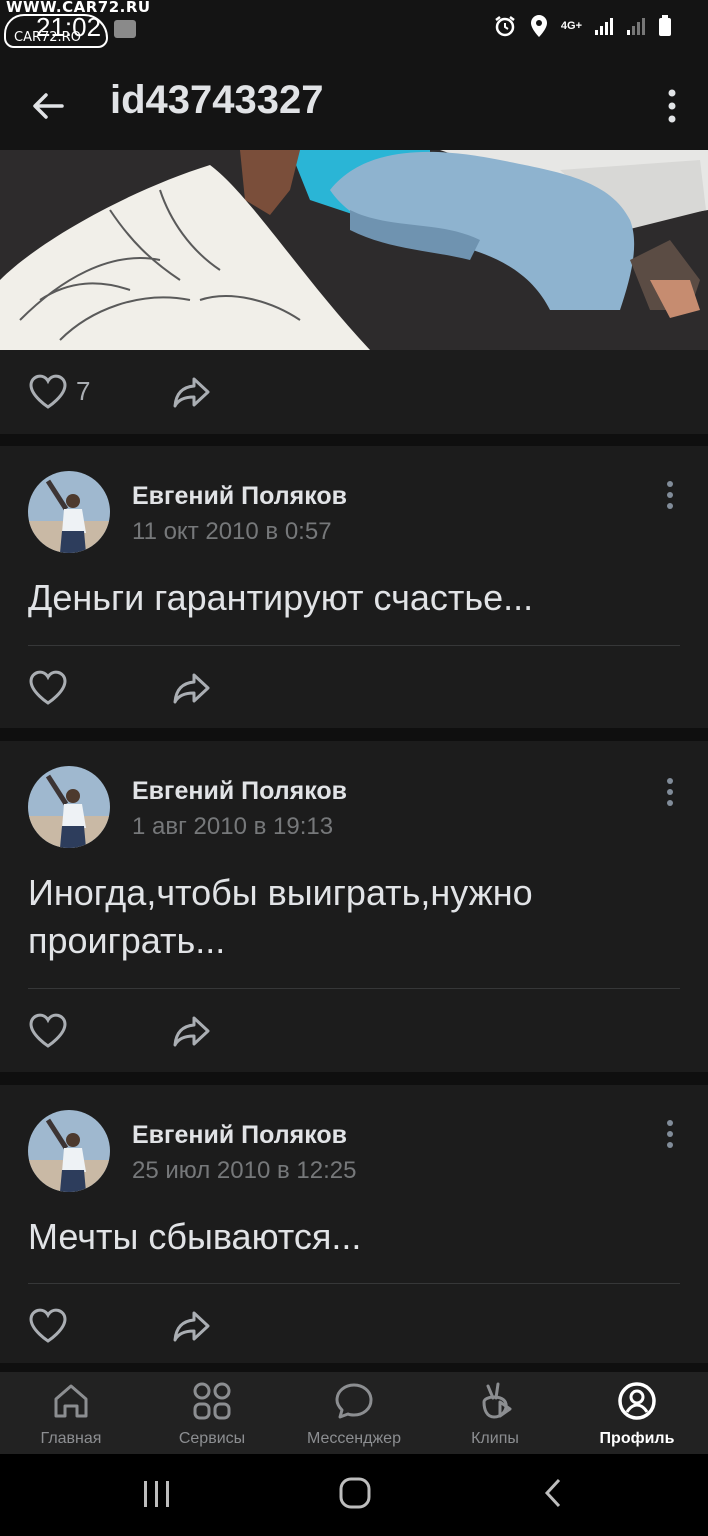 This screenshot has width=708, height=1536. Describe the element at coordinates (354, 30) in the screenshot. I see `status-bar: 21:02 WWW.CAR72.RU CAR72.RO 4G+` at that location.